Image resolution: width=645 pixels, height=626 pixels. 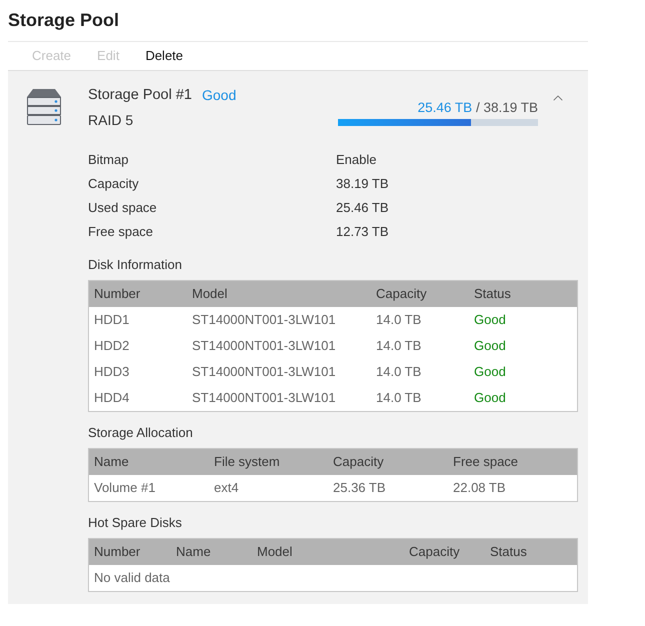 What do you see at coordinates (359, 488) in the screenshot?
I see `table-cell-text: 25.36 TB` at bounding box center [359, 488].